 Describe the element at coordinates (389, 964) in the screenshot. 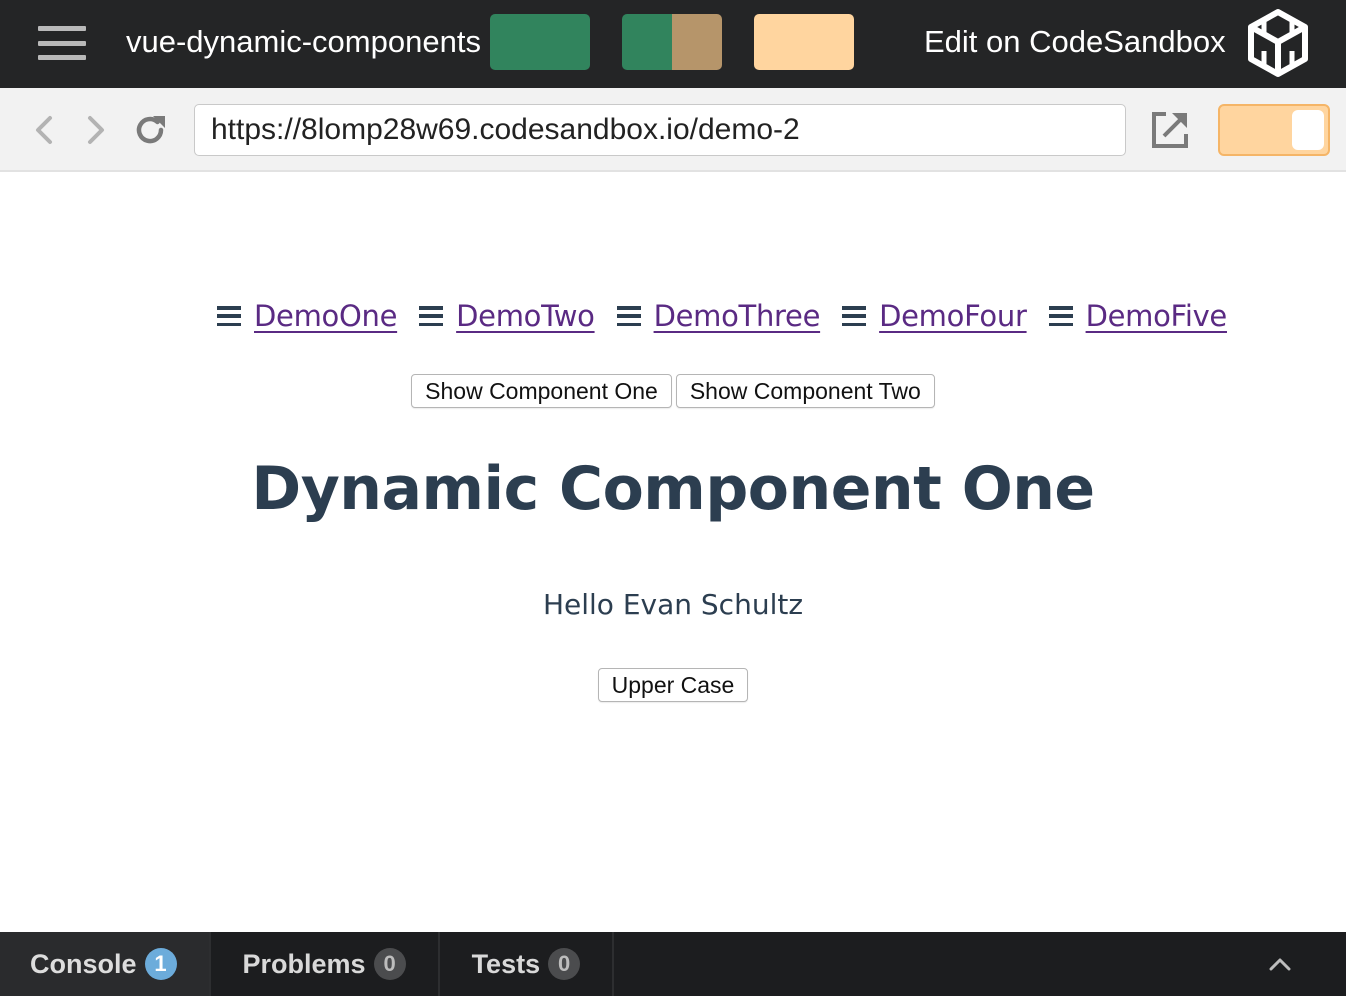

I see `problems-count-badge: 0` at that location.